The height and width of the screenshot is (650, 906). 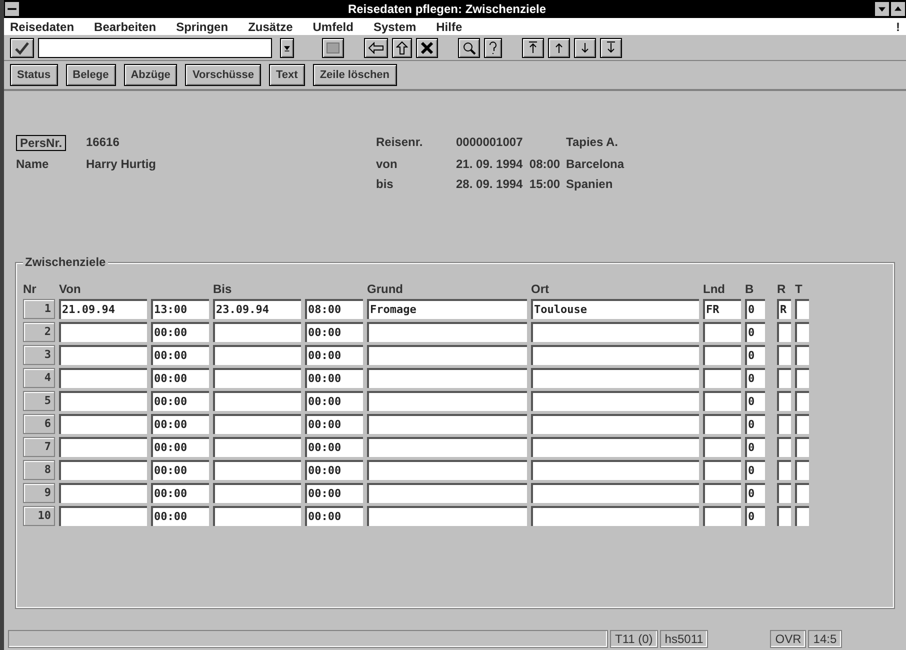 I want to click on row-number: 10, so click(x=39, y=516).